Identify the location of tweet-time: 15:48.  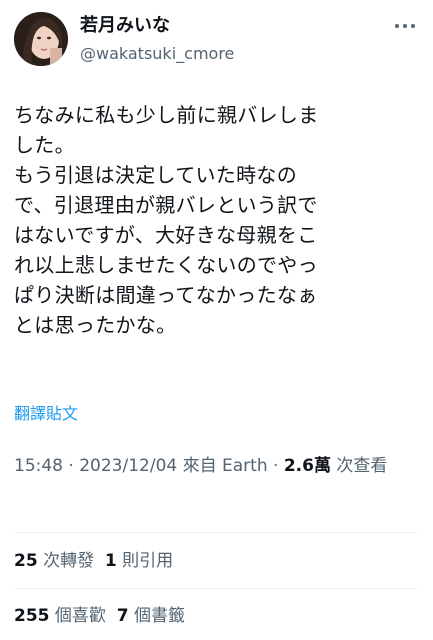
(38, 466).